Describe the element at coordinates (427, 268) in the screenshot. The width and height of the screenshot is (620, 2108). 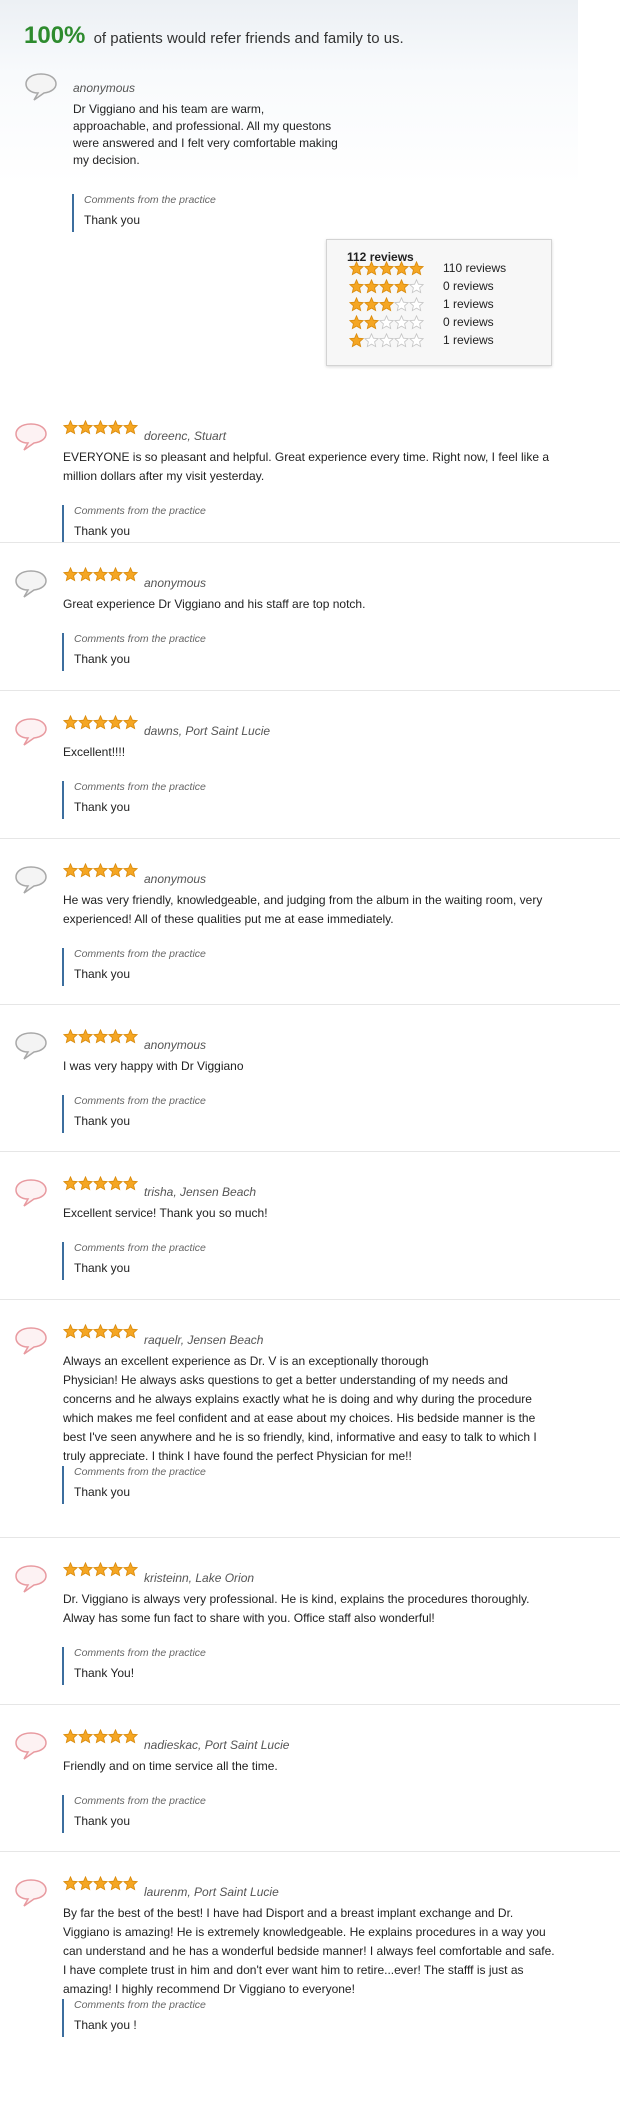
I see `rating-row-5-star: 110 reviews` at that location.